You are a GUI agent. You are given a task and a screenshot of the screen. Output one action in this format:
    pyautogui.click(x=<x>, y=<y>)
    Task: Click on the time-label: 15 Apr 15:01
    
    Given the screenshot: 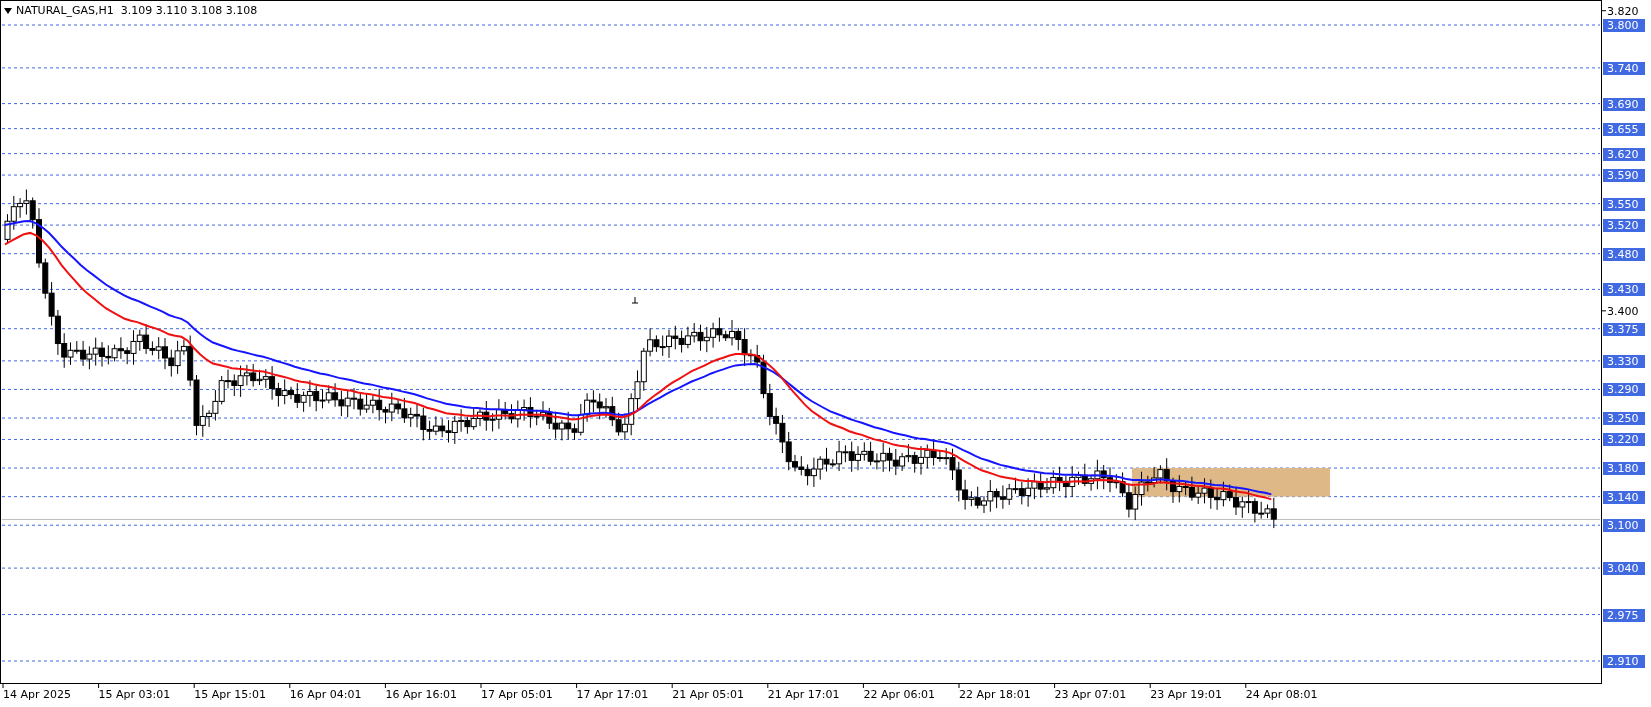 What is the action you would take?
    pyautogui.click(x=230, y=694)
    